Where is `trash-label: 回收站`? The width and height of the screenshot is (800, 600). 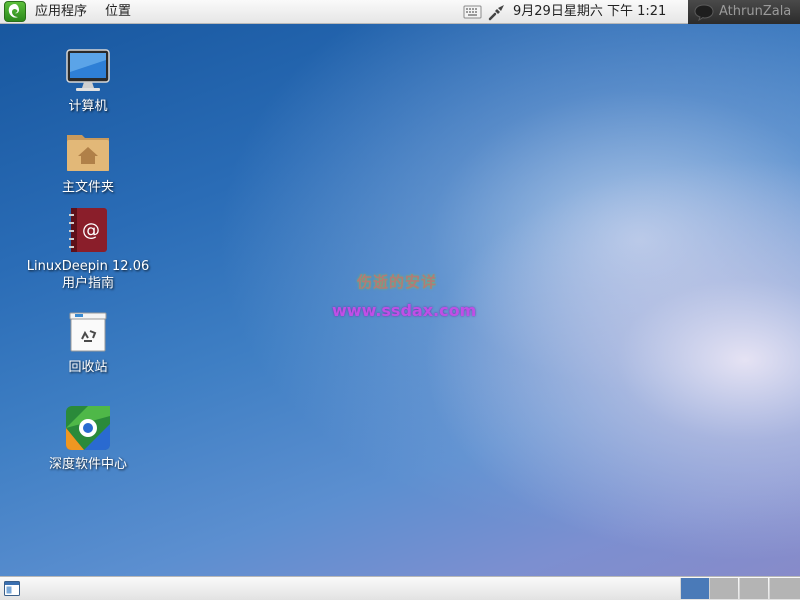
trash-label: 回收站 is located at coordinates (88, 367).